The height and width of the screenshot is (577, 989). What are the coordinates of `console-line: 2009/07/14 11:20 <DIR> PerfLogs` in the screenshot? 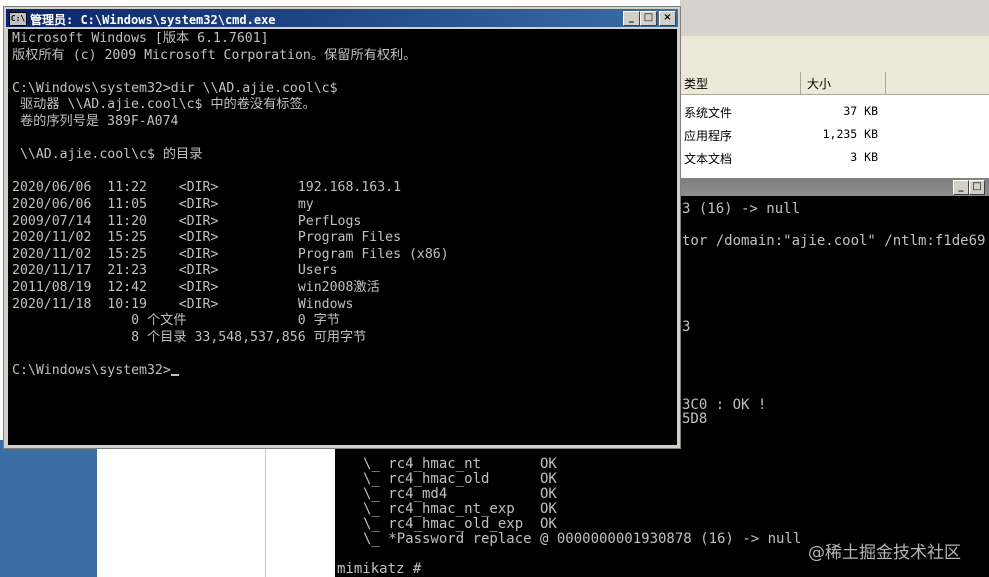 It's located at (187, 221).